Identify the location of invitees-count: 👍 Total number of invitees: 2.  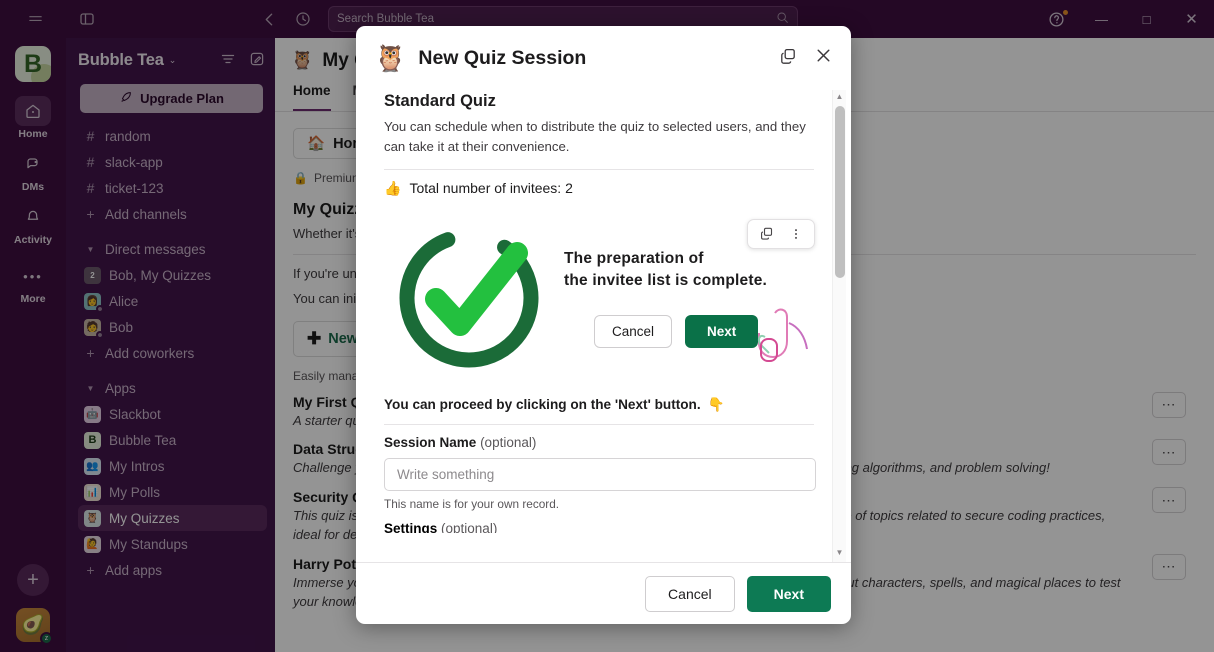
(607, 188).